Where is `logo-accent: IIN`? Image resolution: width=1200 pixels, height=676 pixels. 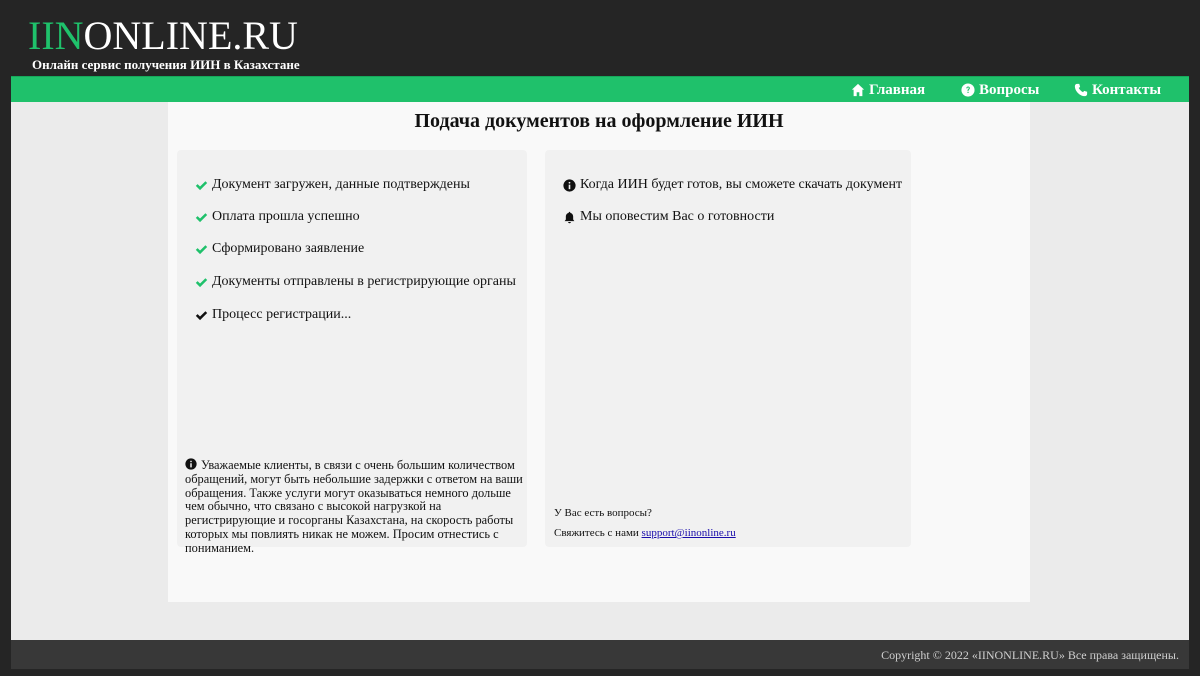 logo-accent: IIN is located at coordinates (56, 35).